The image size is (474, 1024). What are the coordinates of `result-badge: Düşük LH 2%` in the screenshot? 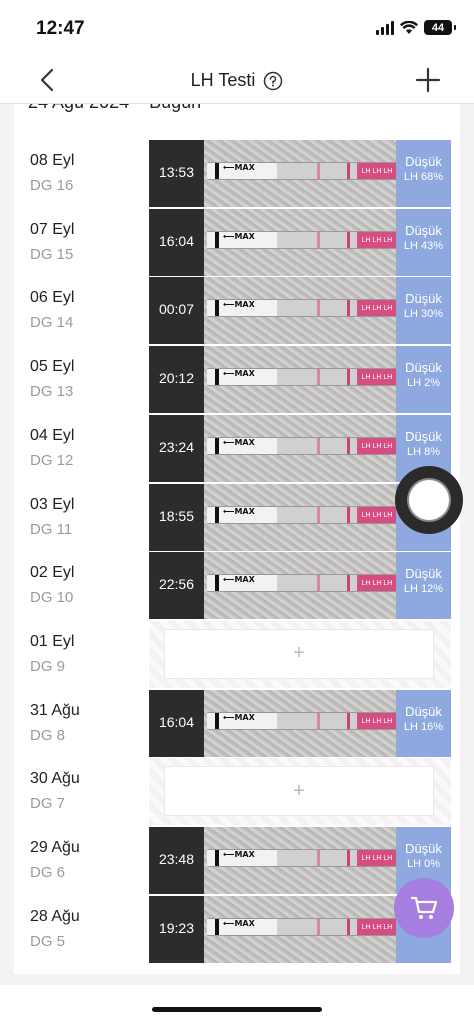 It's located at (423, 380).